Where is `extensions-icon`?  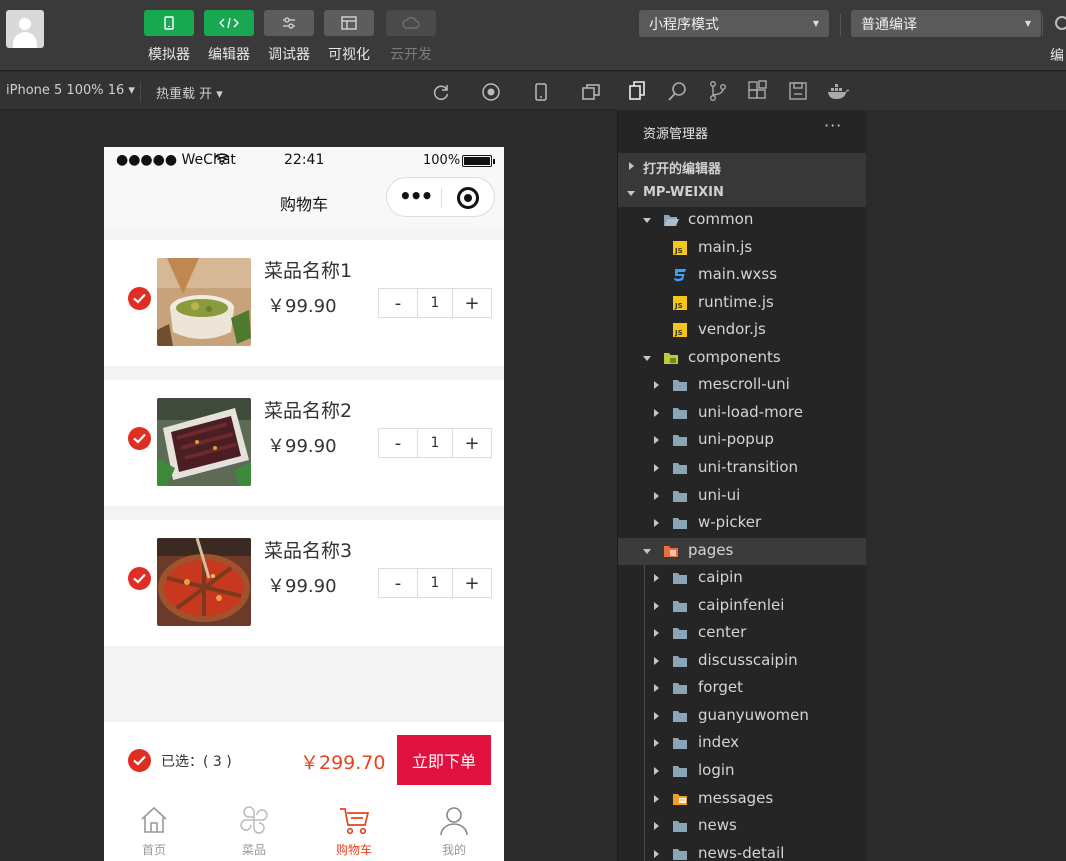
extensions-icon is located at coordinates (758, 91).